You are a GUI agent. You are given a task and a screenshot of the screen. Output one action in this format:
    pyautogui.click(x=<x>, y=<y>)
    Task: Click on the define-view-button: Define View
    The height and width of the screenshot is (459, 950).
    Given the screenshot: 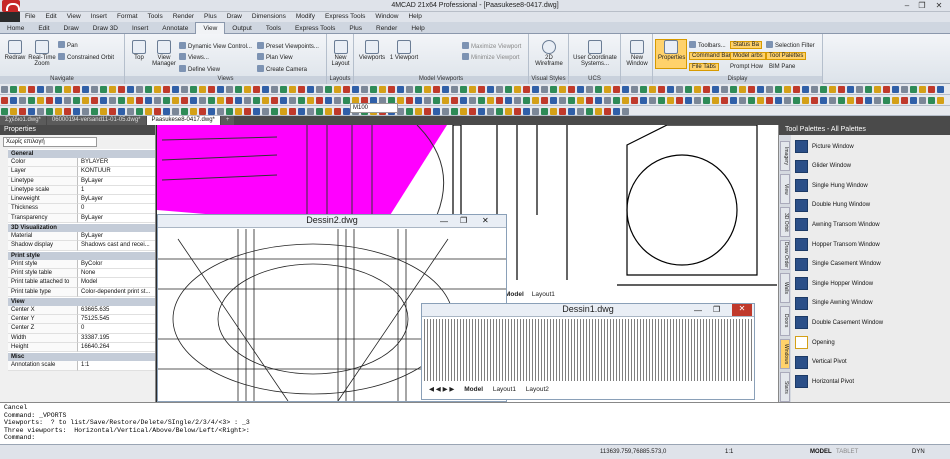 What is the action you would take?
    pyautogui.click(x=199, y=69)
    